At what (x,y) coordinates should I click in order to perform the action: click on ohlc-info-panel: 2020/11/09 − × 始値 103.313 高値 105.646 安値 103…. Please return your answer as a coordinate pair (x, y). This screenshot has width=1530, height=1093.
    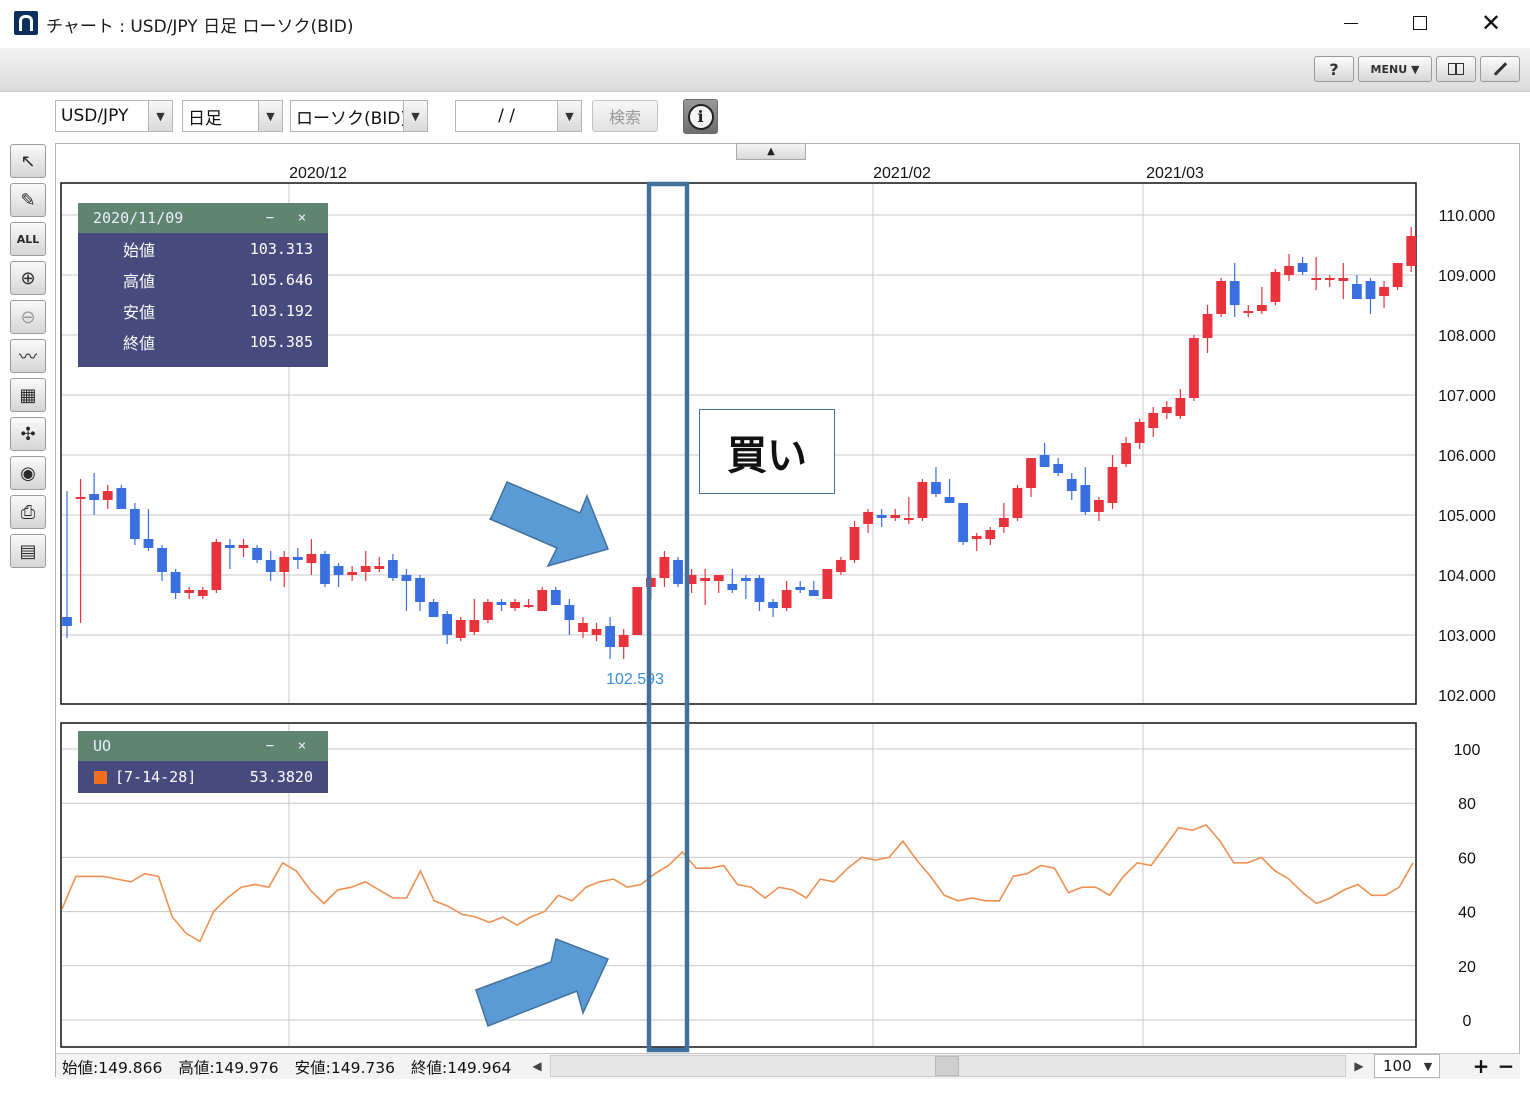
    Looking at the image, I should click on (203, 285).